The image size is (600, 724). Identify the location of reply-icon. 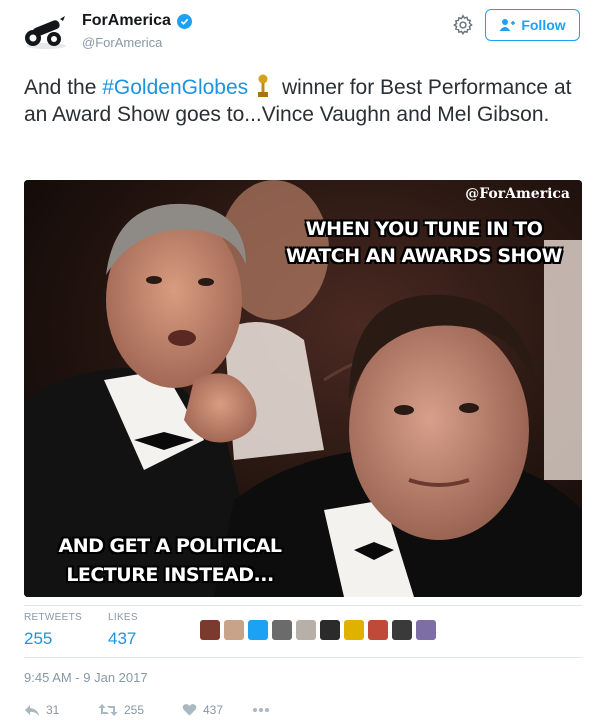
(32, 710).